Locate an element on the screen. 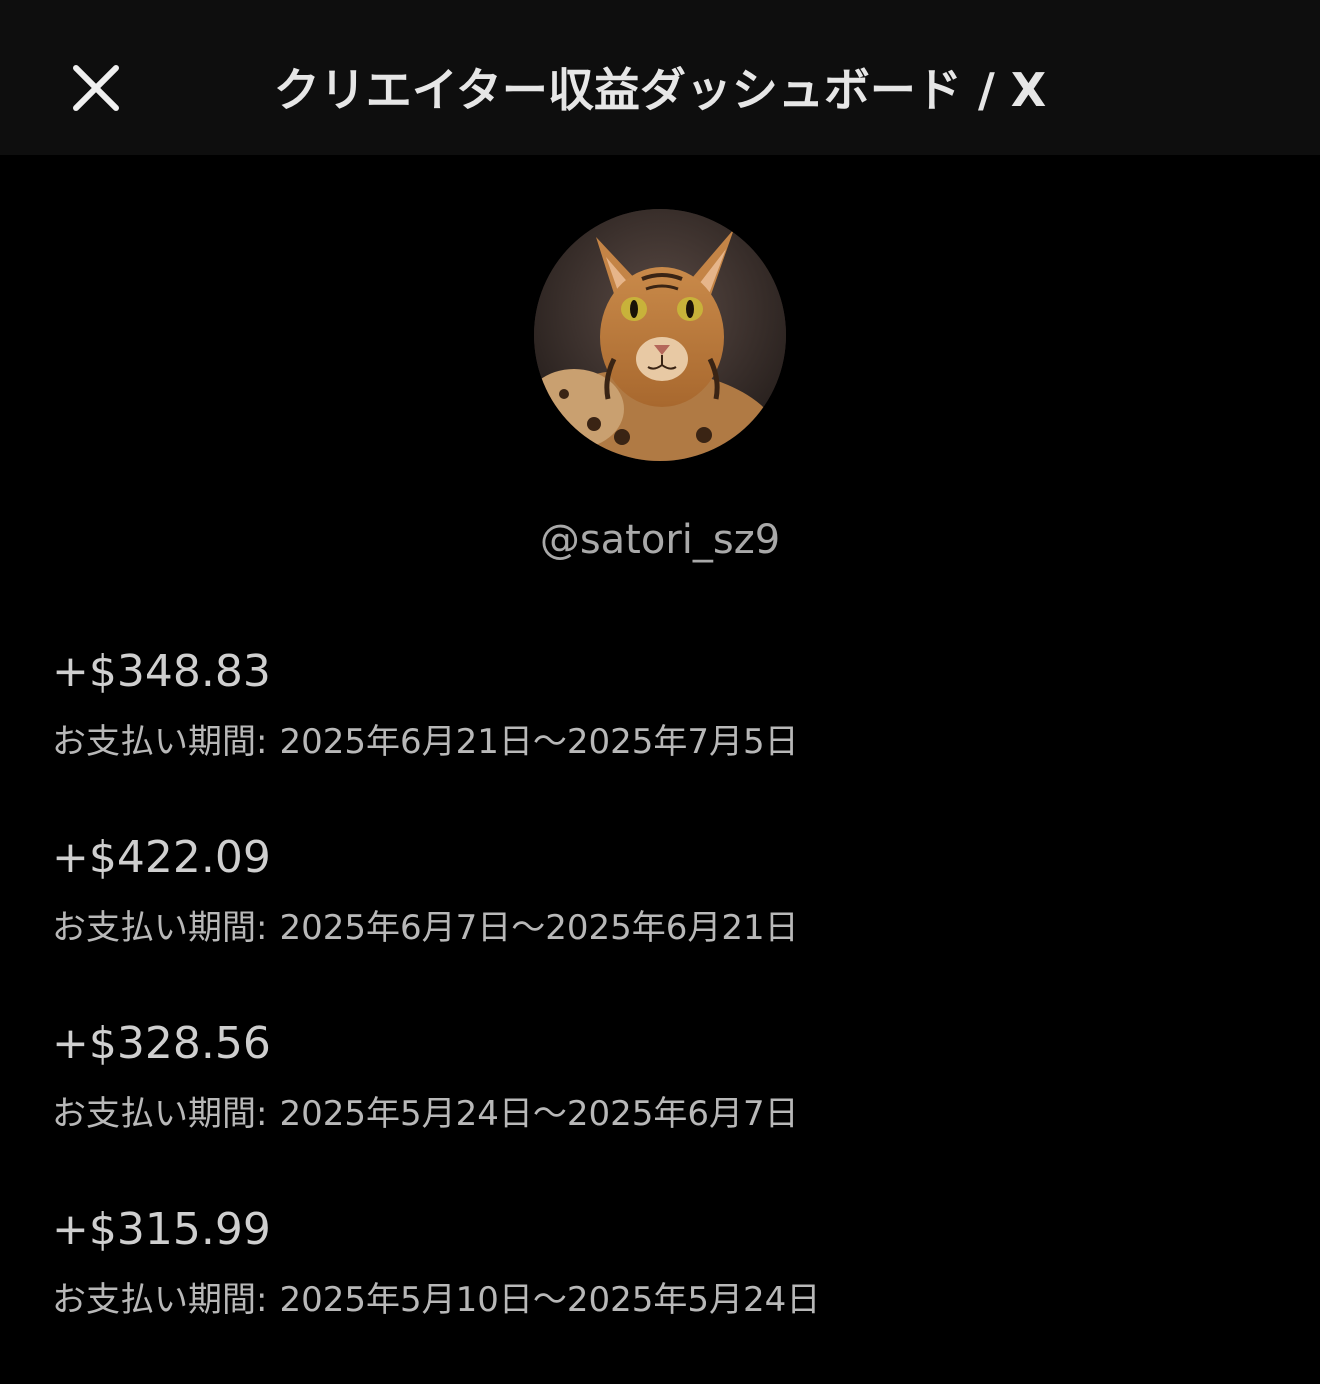  payout-period: お支払い期間: 2025年6月21日〜2025年7月5日 is located at coordinates (662, 742).